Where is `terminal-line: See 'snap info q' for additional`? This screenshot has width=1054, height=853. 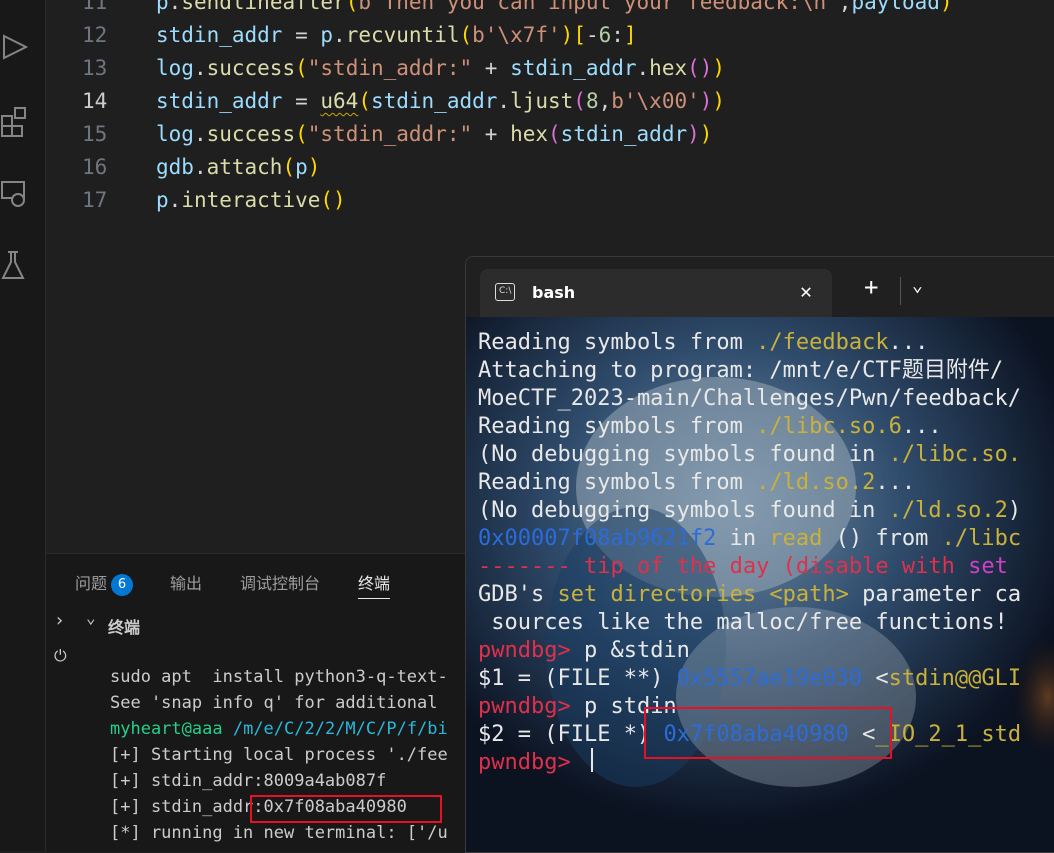 terminal-line: See 'snap info q' for additional is located at coordinates (279, 703).